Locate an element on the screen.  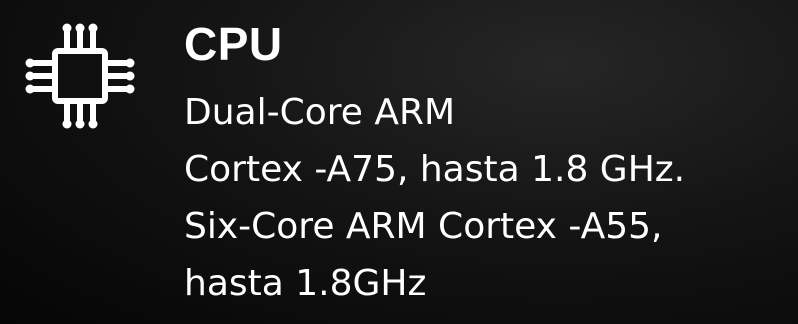
spec-line: hasta 1.8GHz is located at coordinates (305, 283).